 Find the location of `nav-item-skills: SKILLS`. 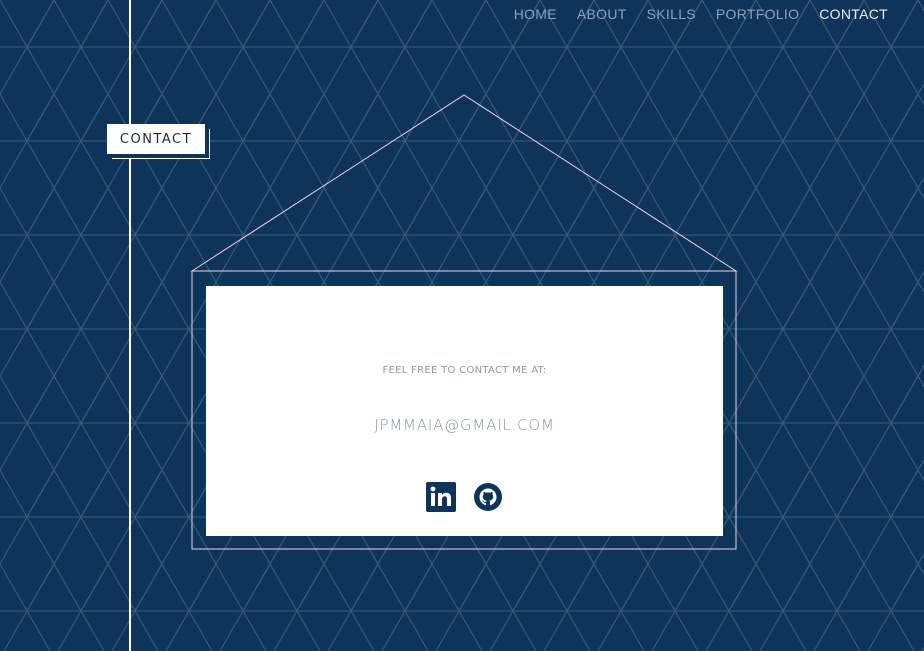

nav-item-skills: SKILLS is located at coordinates (671, 14).